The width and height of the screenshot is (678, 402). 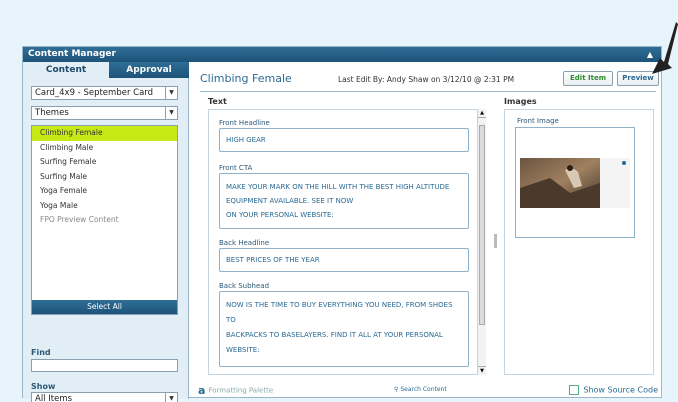 What do you see at coordinates (241, 390) in the screenshot?
I see `formatting-palette-label: Formatting Palette` at bounding box center [241, 390].